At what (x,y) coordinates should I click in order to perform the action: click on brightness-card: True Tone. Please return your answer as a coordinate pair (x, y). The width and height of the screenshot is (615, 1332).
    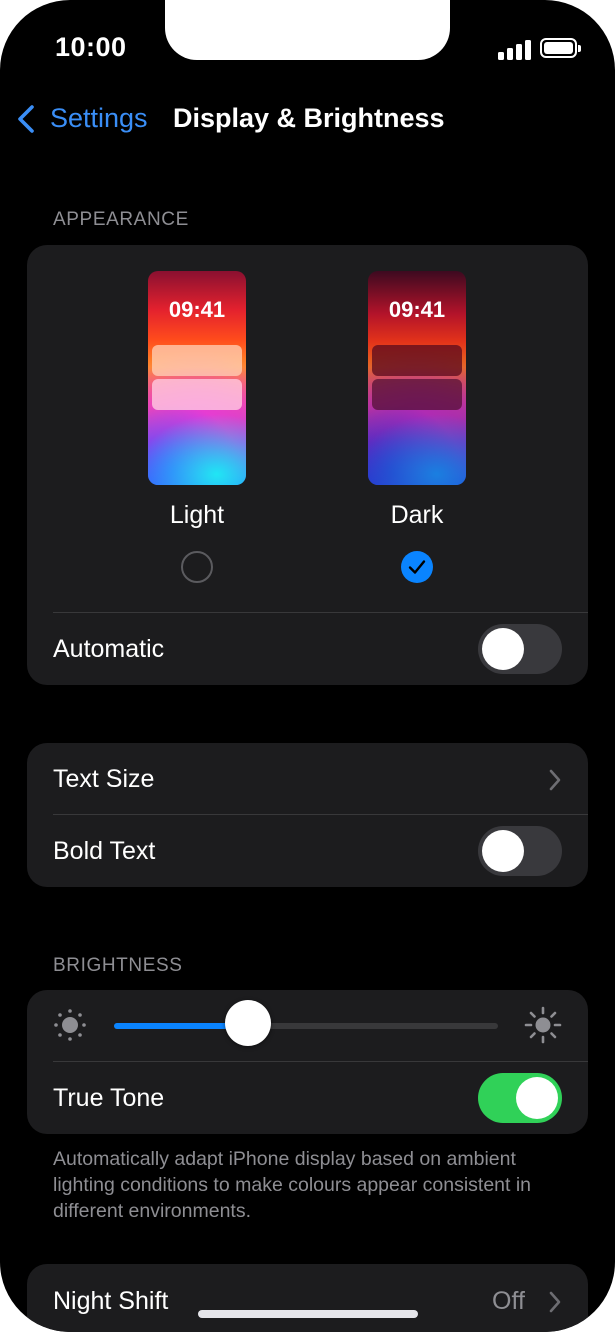
    Looking at the image, I should click on (307, 1062).